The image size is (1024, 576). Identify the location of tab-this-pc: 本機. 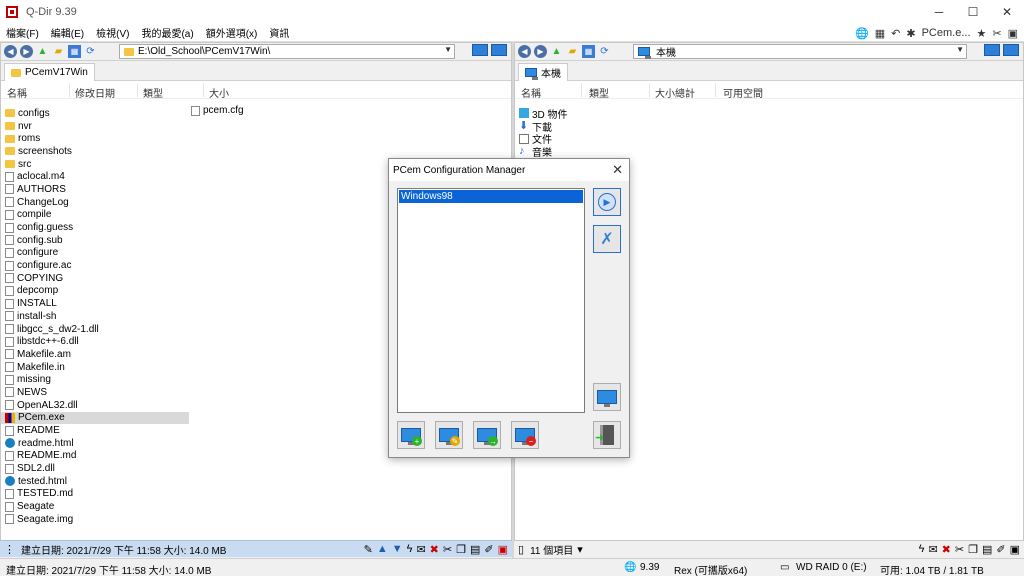
(543, 72).